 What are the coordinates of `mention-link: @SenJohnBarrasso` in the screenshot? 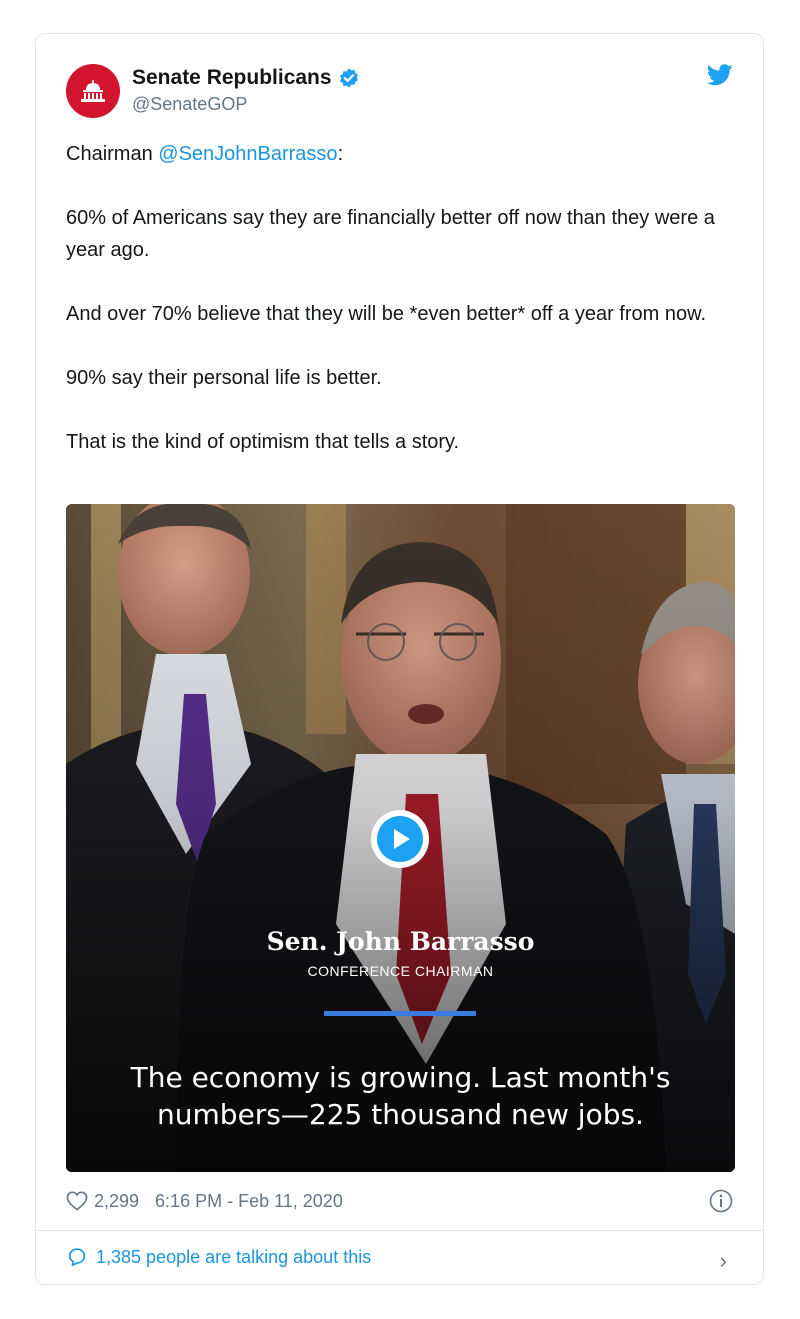 It's located at (247, 154).